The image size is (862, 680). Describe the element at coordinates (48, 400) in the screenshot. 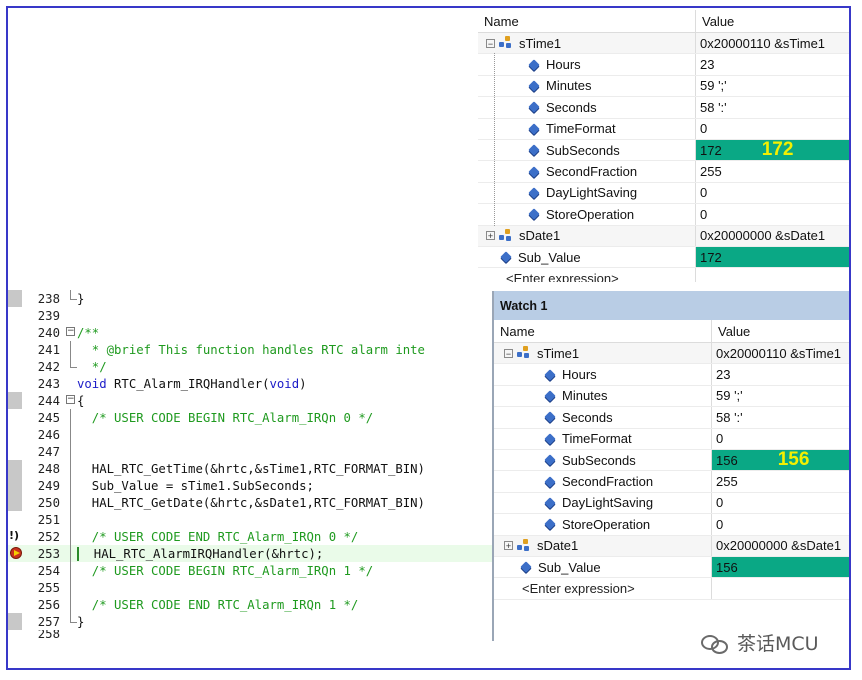

I see `line-number: 244` at that location.